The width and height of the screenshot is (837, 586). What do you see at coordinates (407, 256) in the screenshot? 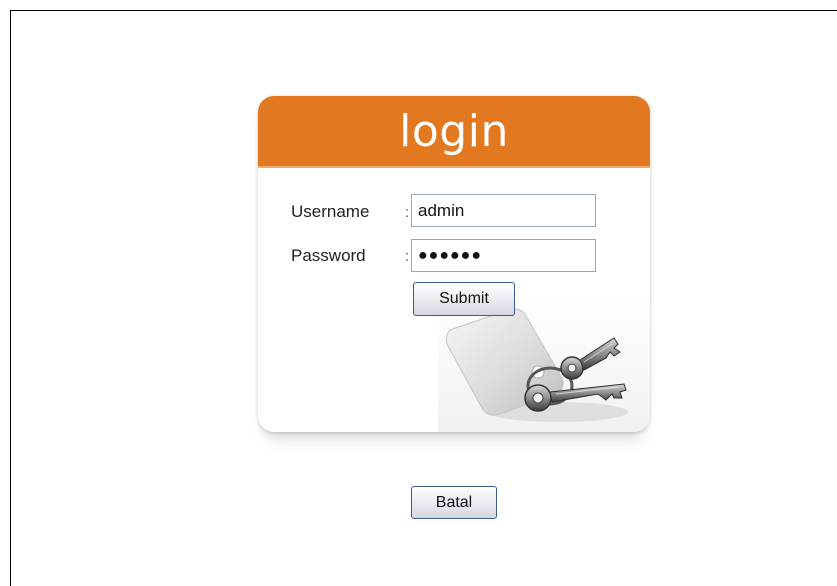
I see `password-colon: :` at bounding box center [407, 256].